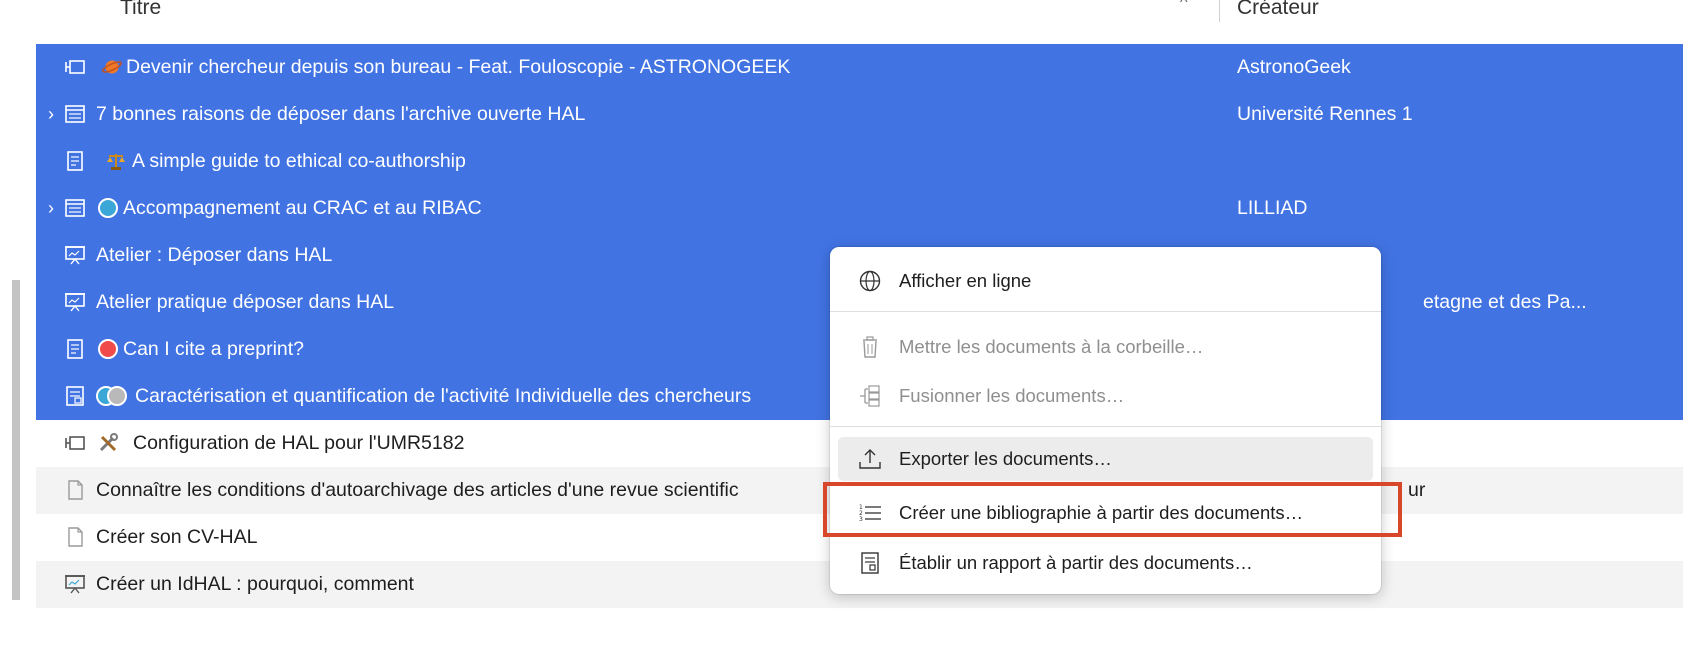 The image size is (1683, 656). Describe the element at coordinates (859, 161) in the screenshot. I see `table-row: A simple guide to ethical co-authorship` at that location.